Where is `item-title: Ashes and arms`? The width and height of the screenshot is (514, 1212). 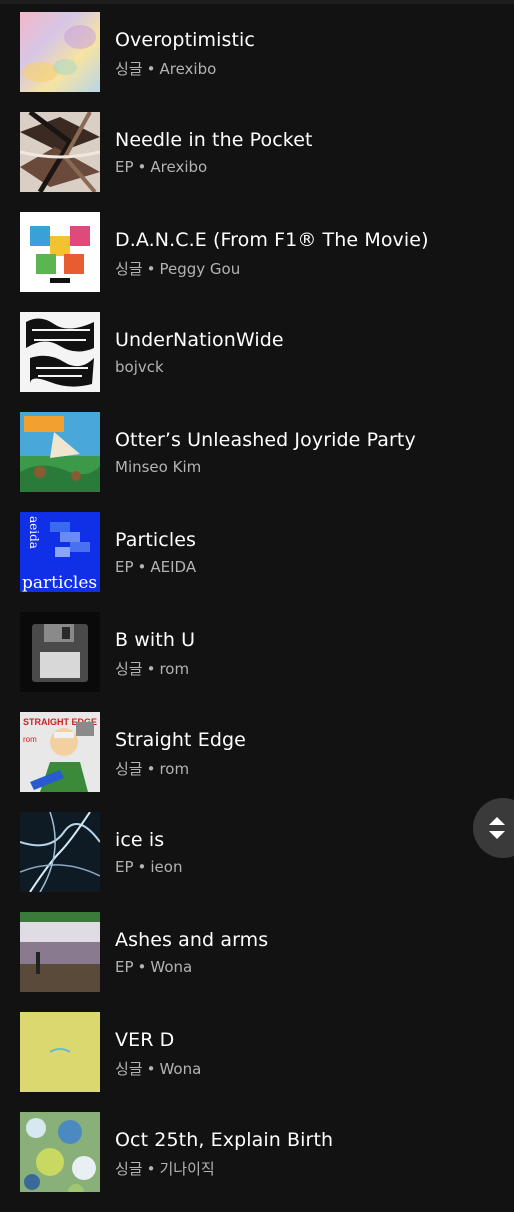 item-title: Ashes and arms is located at coordinates (192, 940).